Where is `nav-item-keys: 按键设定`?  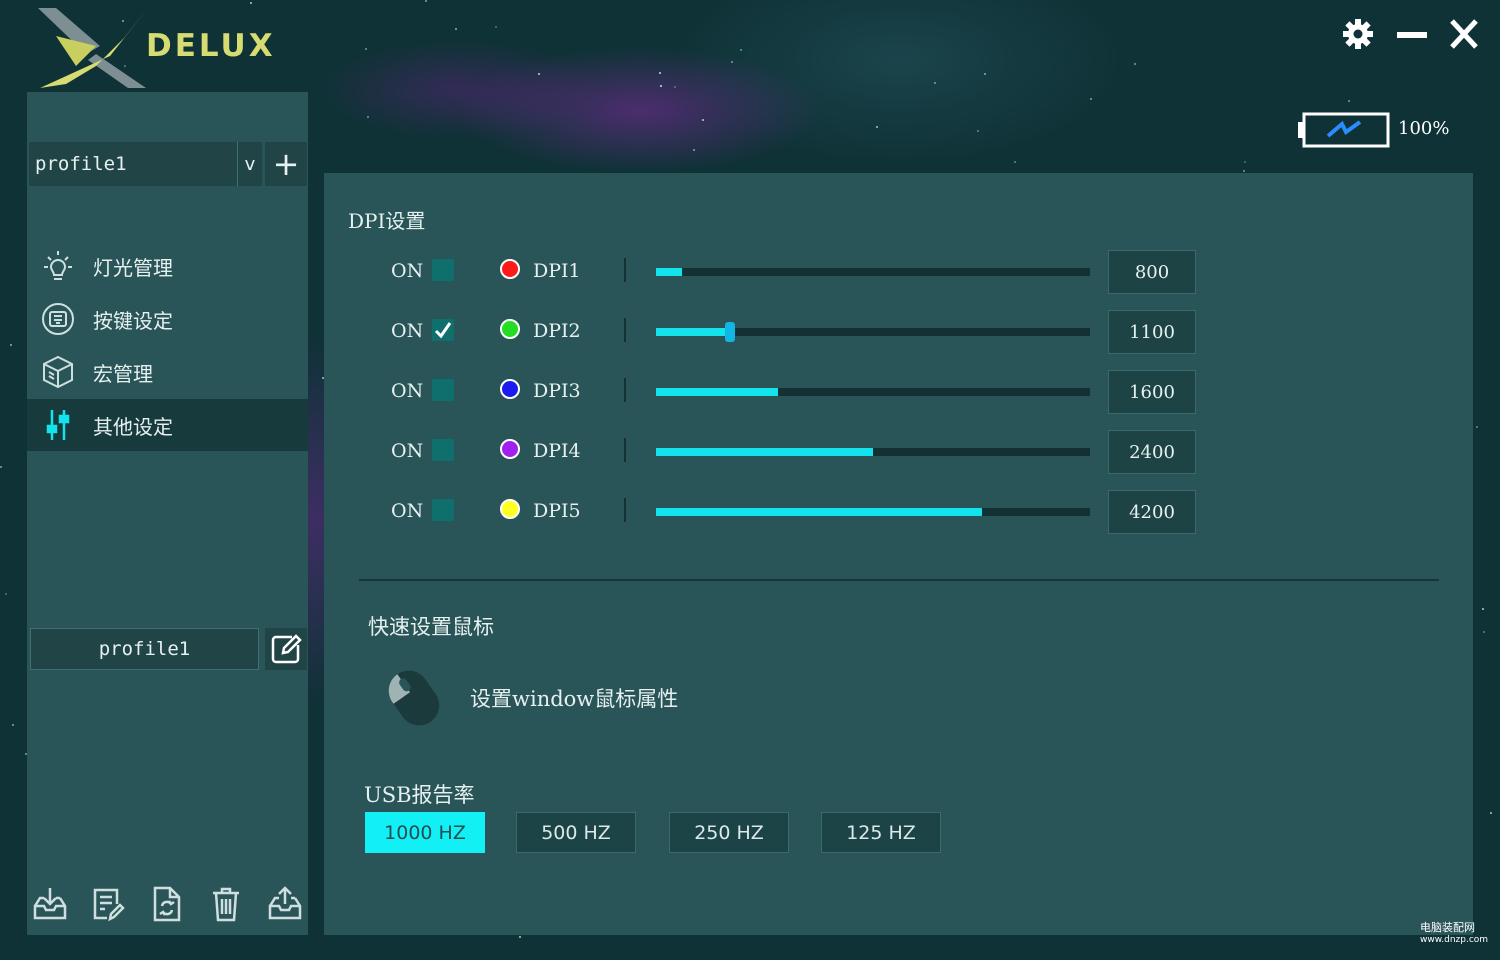
nav-item-keys: 按键设定 is located at coordinates (167, 319).